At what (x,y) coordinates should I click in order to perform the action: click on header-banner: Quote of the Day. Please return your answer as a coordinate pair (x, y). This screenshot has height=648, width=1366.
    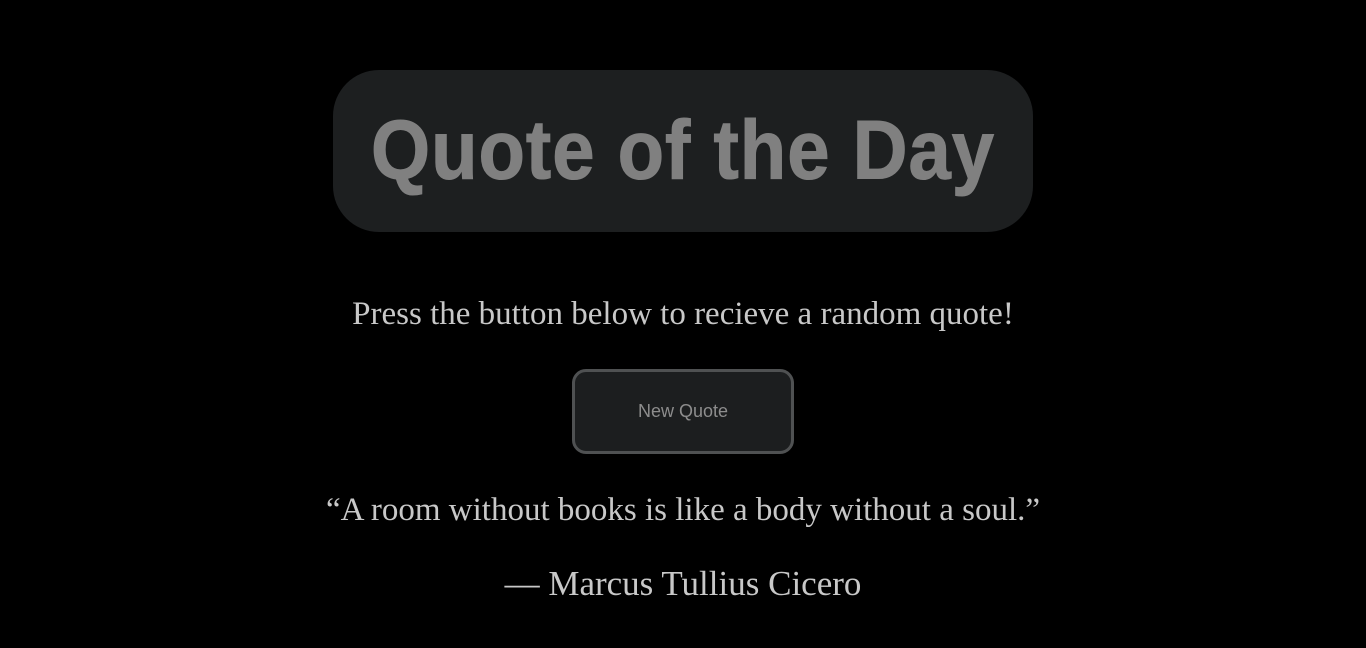
    Looking at the image, I should click on (683, 151).